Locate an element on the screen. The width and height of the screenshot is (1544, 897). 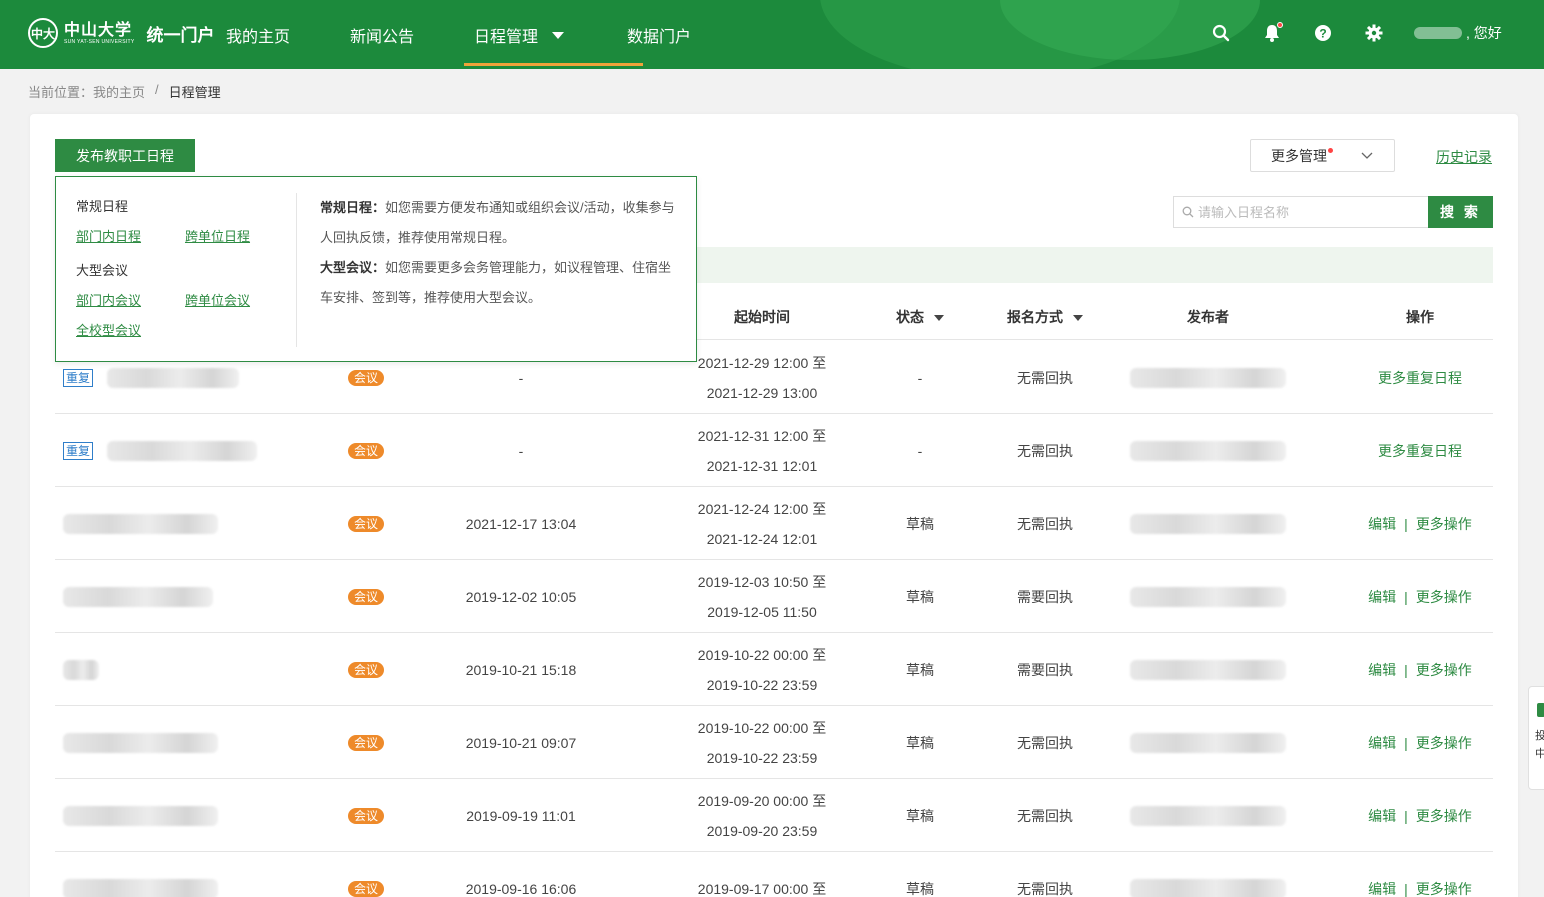
filter-caret-icon is located at coordinates (939, 318).